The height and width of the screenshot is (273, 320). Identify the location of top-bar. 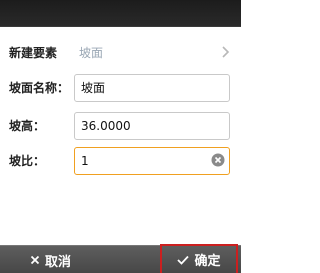
(120, 13).